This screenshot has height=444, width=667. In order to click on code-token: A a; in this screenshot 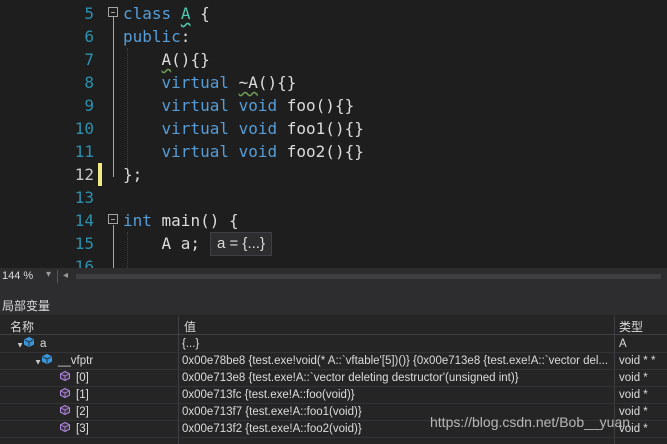, I will do `click(162, 243)`.